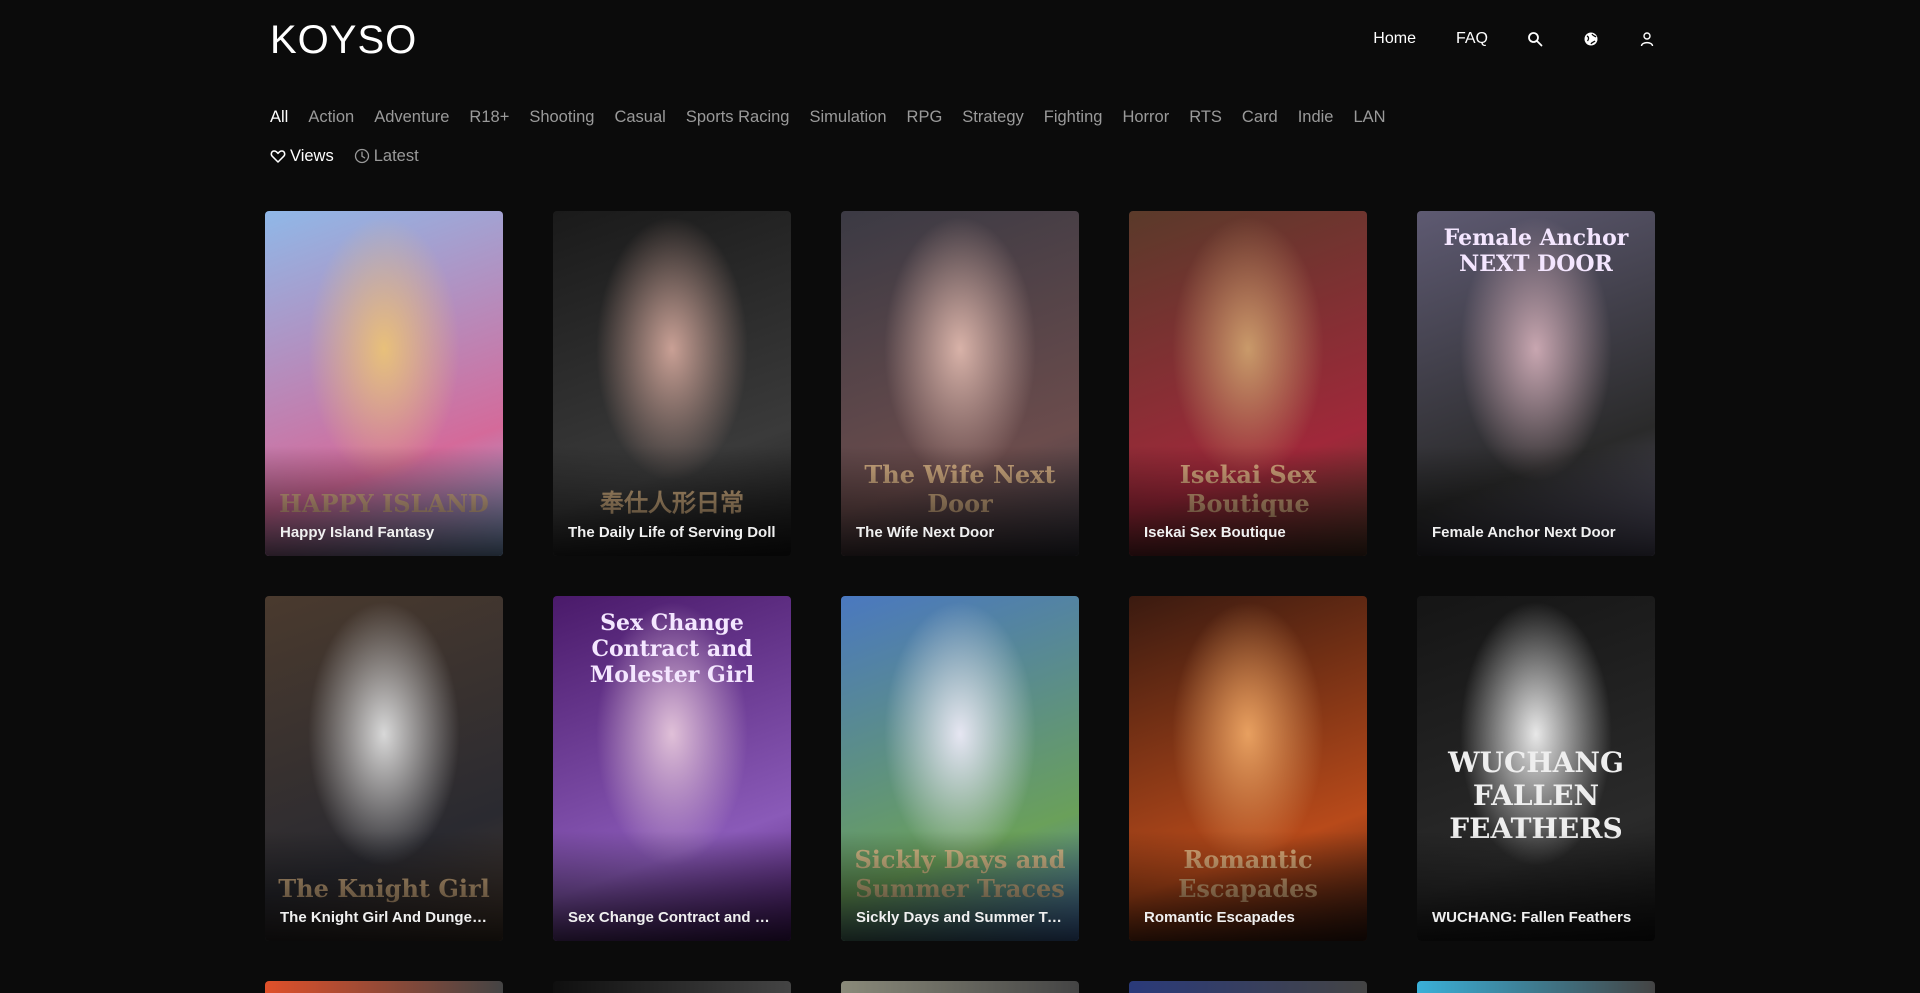 The image size is (1920, 993). Describe the element at coordinates (1145, 117) in the screenshot. I see `category-tab-horror: Horror` at that location.